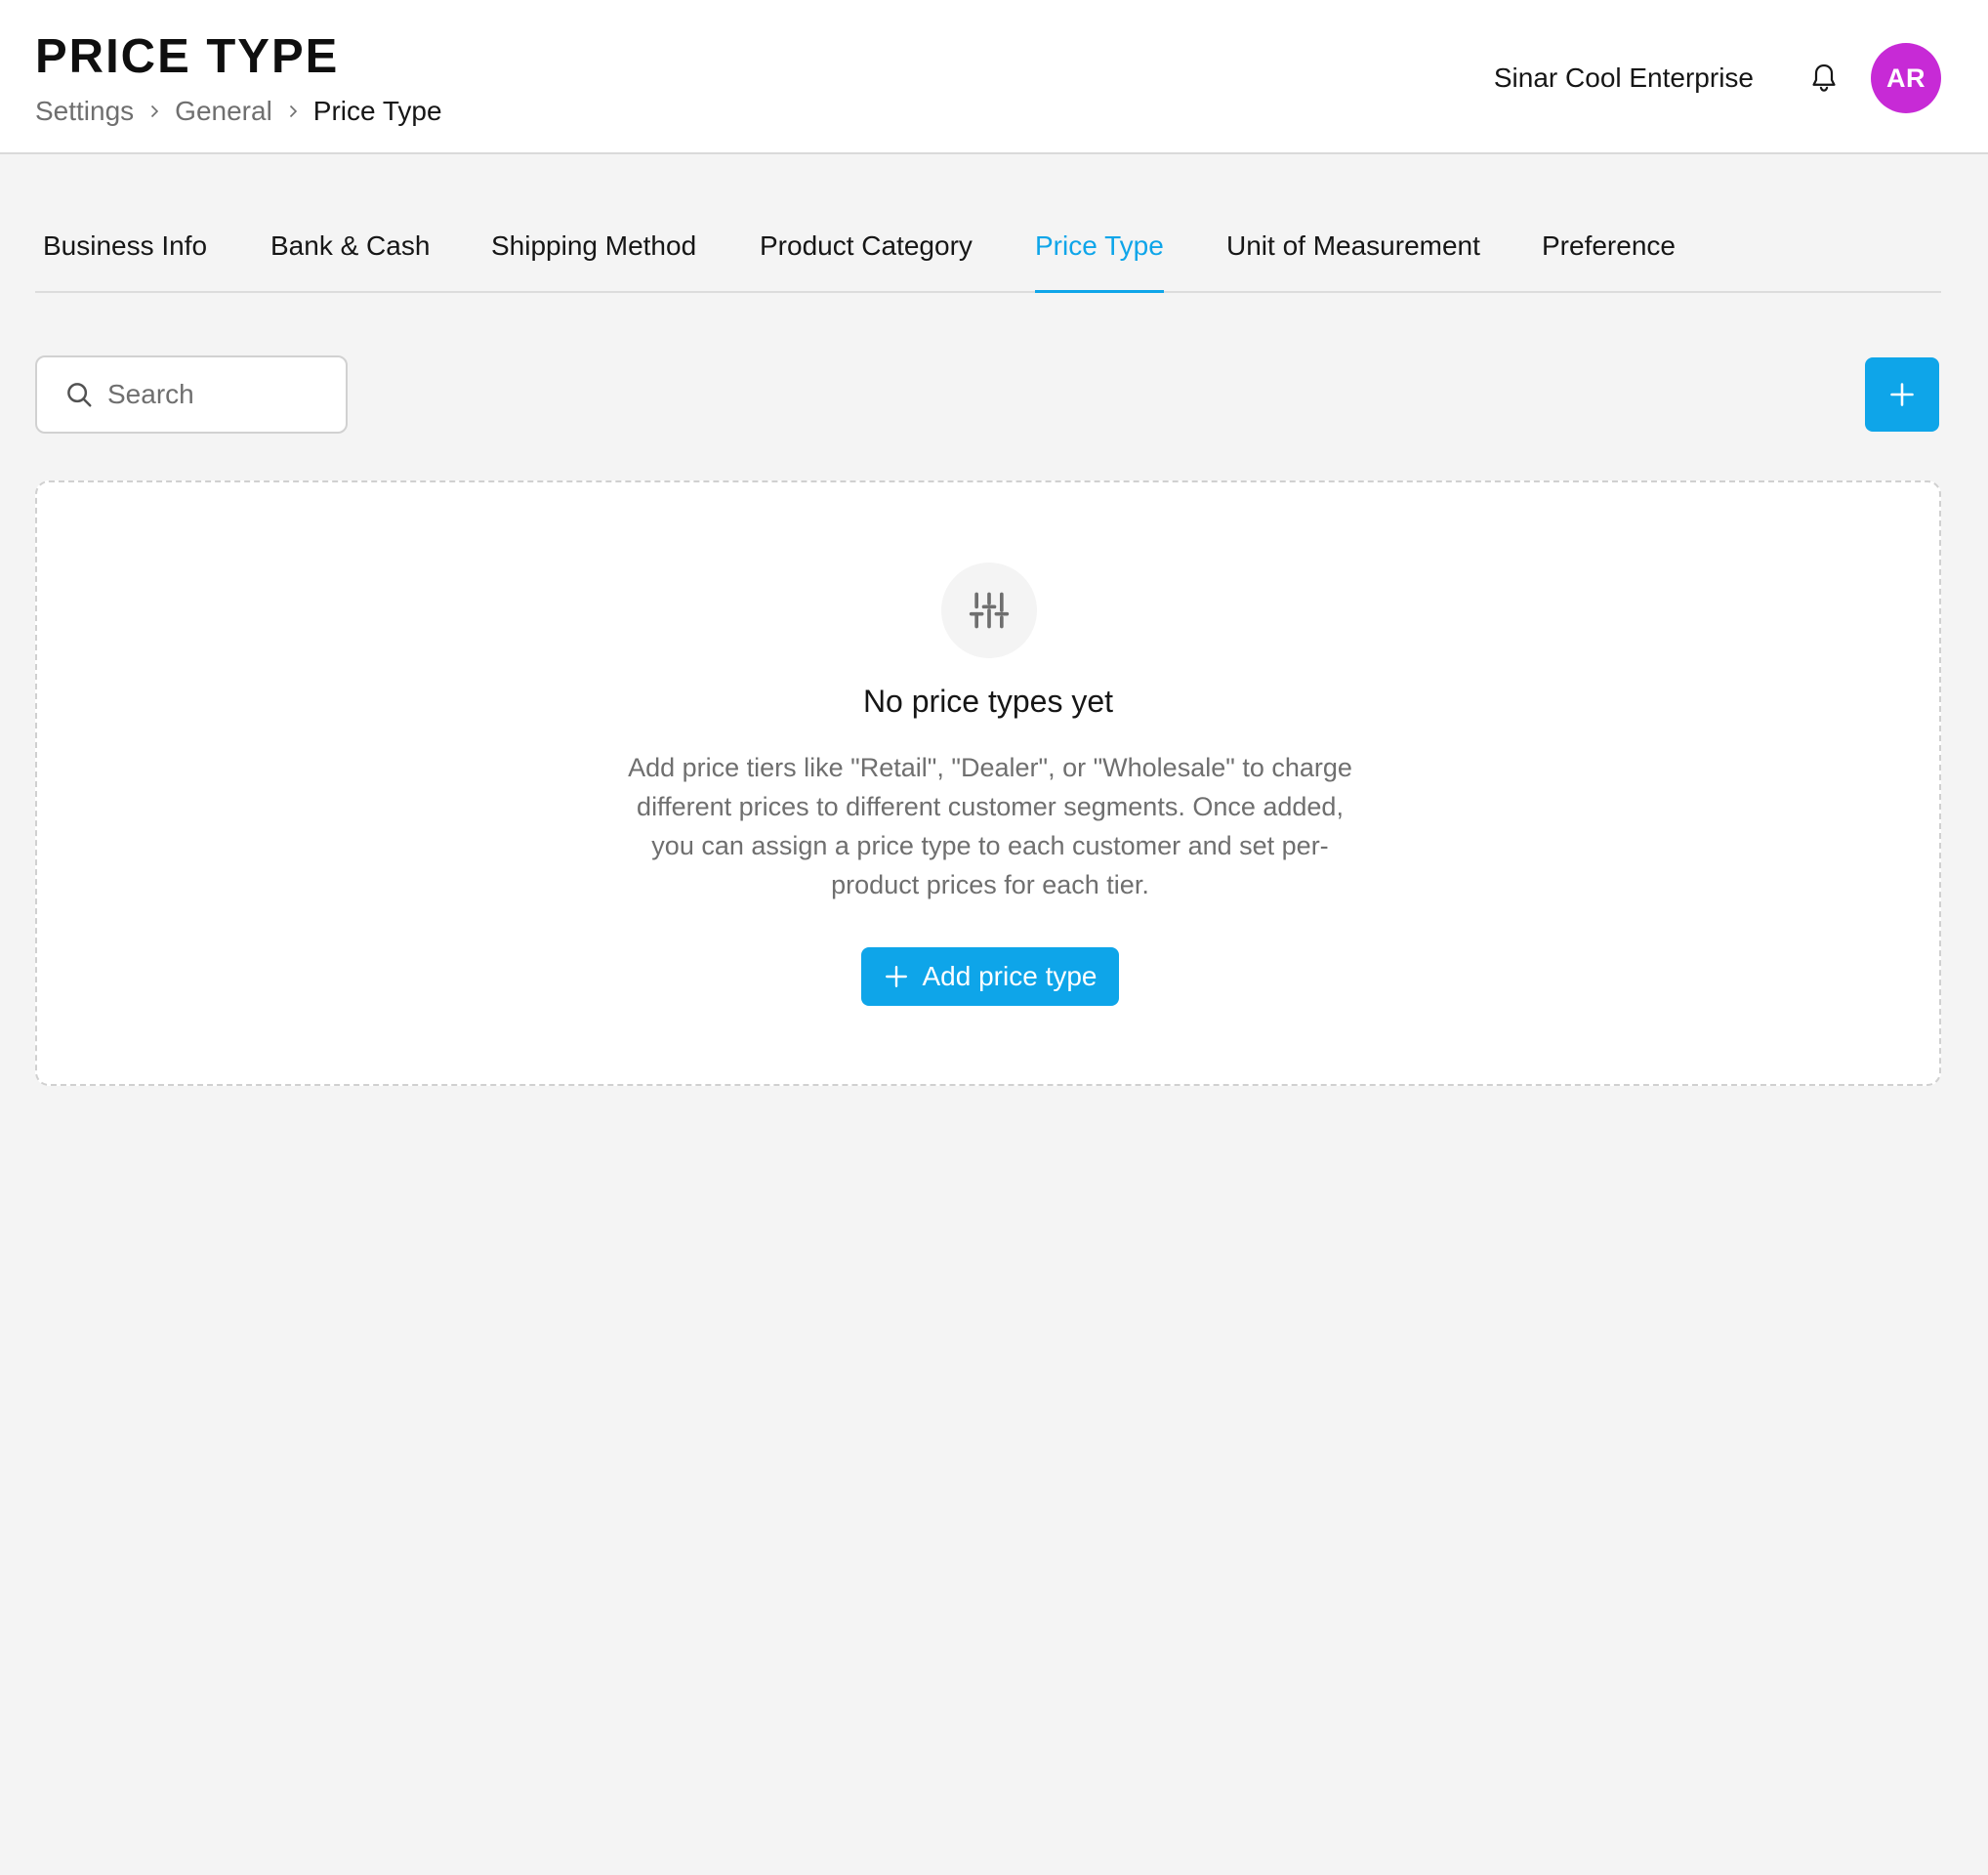 The image size is (1988, 1875). I want to click on breadcrumb-settings: Settings, so click(84, 111).